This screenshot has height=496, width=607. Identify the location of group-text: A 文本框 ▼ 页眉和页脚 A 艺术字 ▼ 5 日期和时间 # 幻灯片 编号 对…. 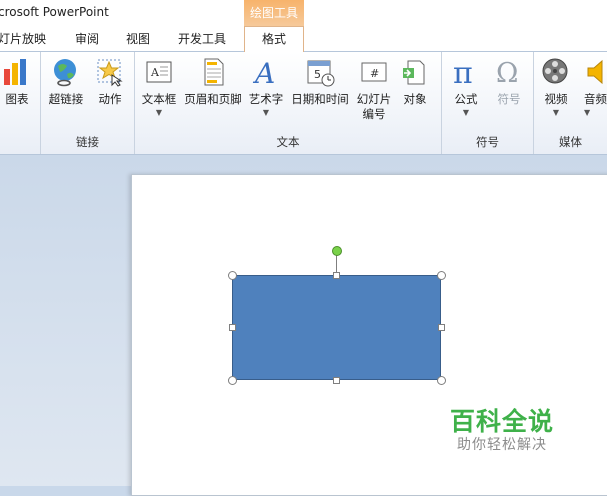
(288, 103).